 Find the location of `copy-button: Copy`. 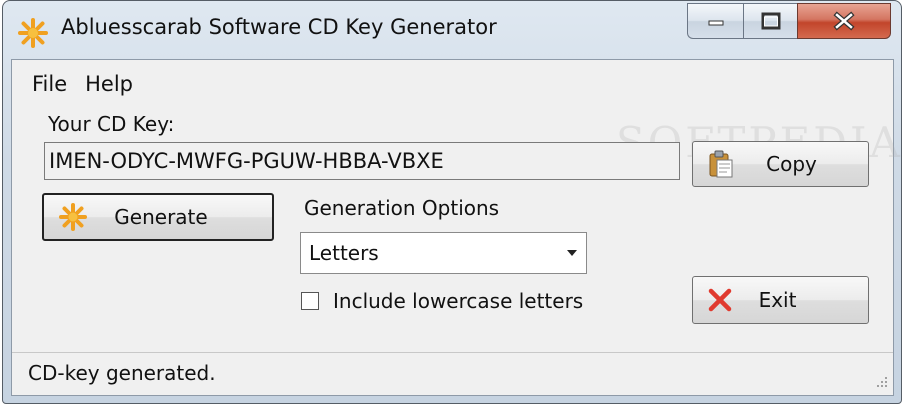

copy-button: Copy is located at coordinates (780, 164).